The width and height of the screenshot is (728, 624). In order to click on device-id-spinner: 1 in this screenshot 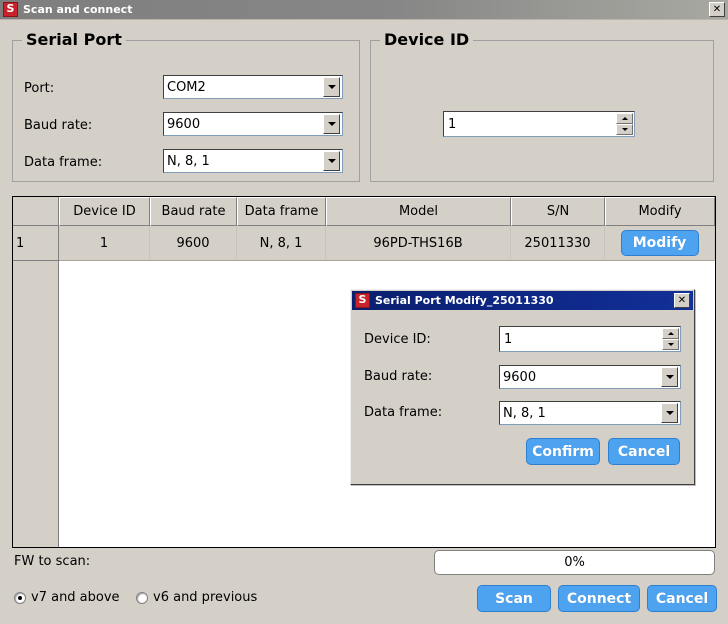, I will do `click(539, 124)`.